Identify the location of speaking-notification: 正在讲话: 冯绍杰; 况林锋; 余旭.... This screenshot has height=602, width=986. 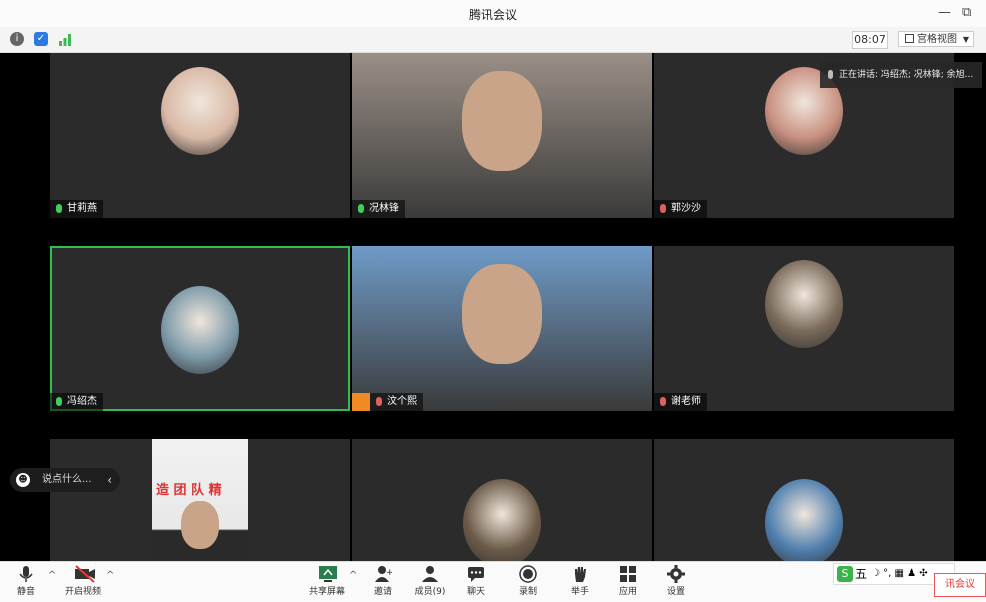
(901, 75).